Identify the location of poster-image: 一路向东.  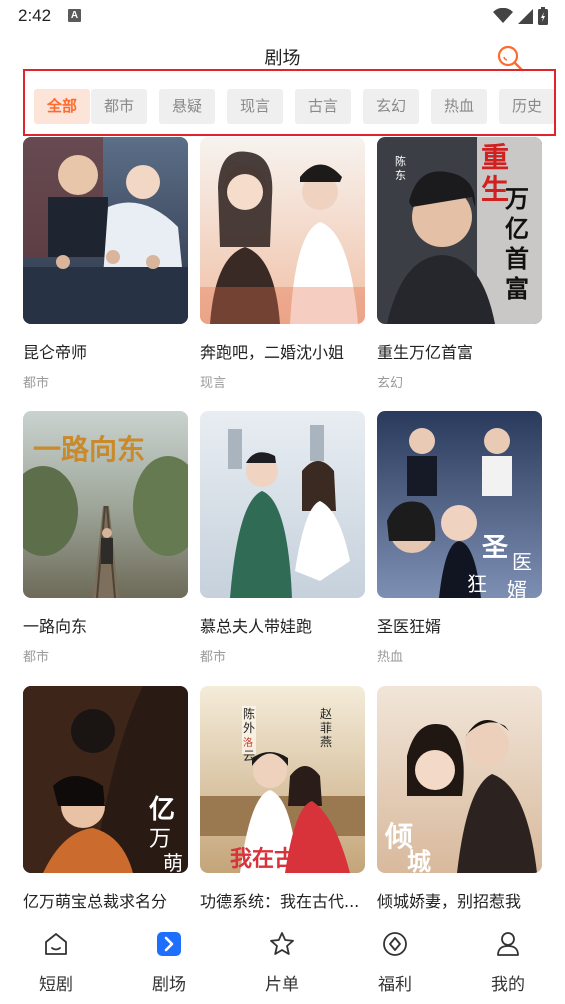
(105, 504).